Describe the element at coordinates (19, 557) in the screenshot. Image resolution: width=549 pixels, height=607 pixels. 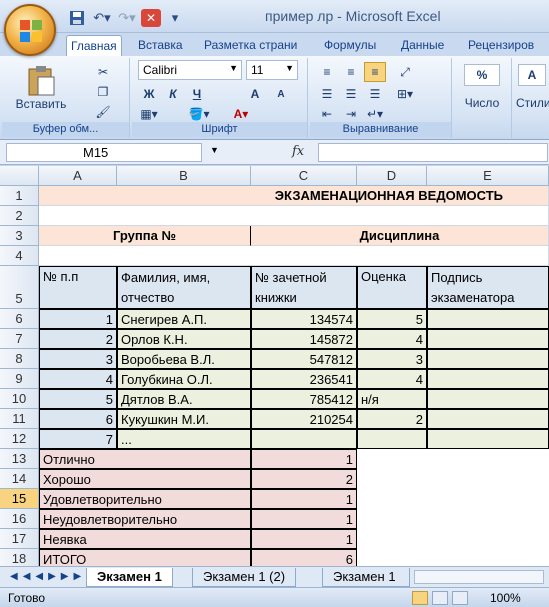
I see `row-header: 18` at that location.